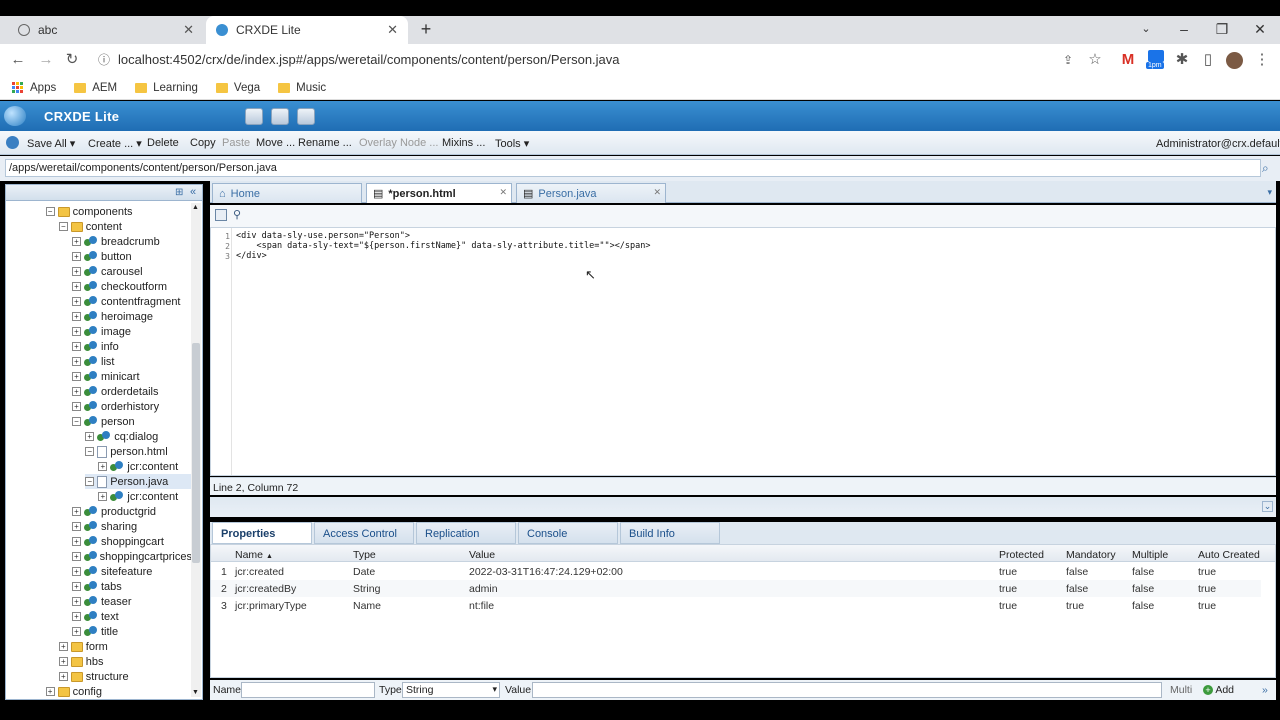  What do you see at coordinates (166, 88) in the screenshot?
I see `bookmark-learning: Learning` at bounding box center [166, 88].